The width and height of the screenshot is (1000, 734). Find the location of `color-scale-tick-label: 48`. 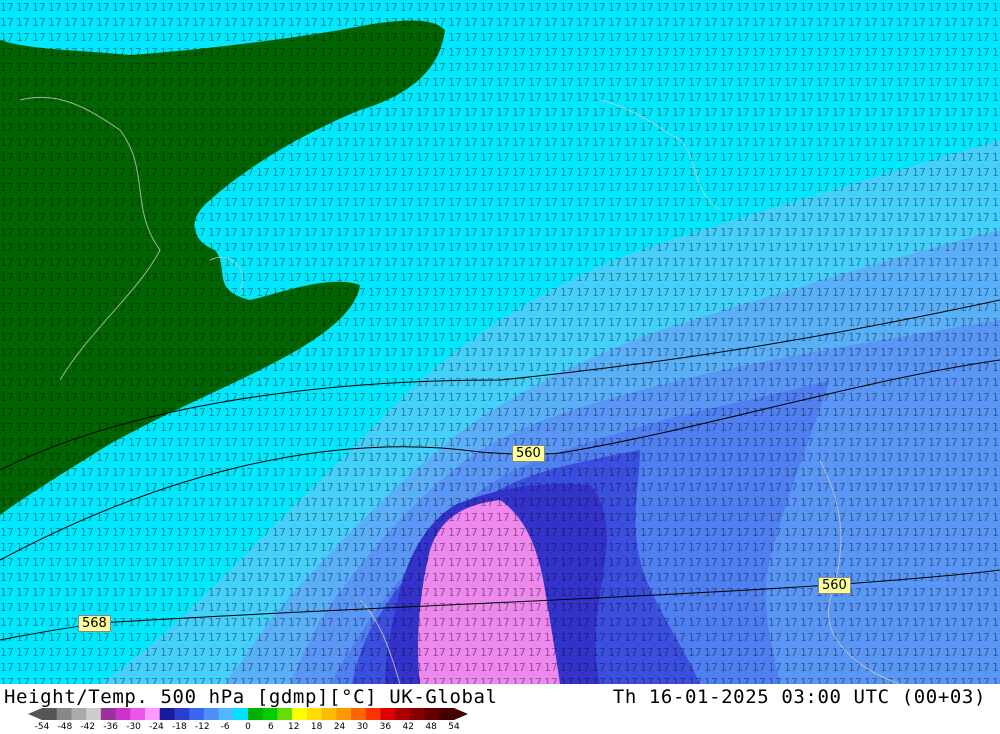

color-scale-tick-label: 48 is located at coordinates (431, 727).